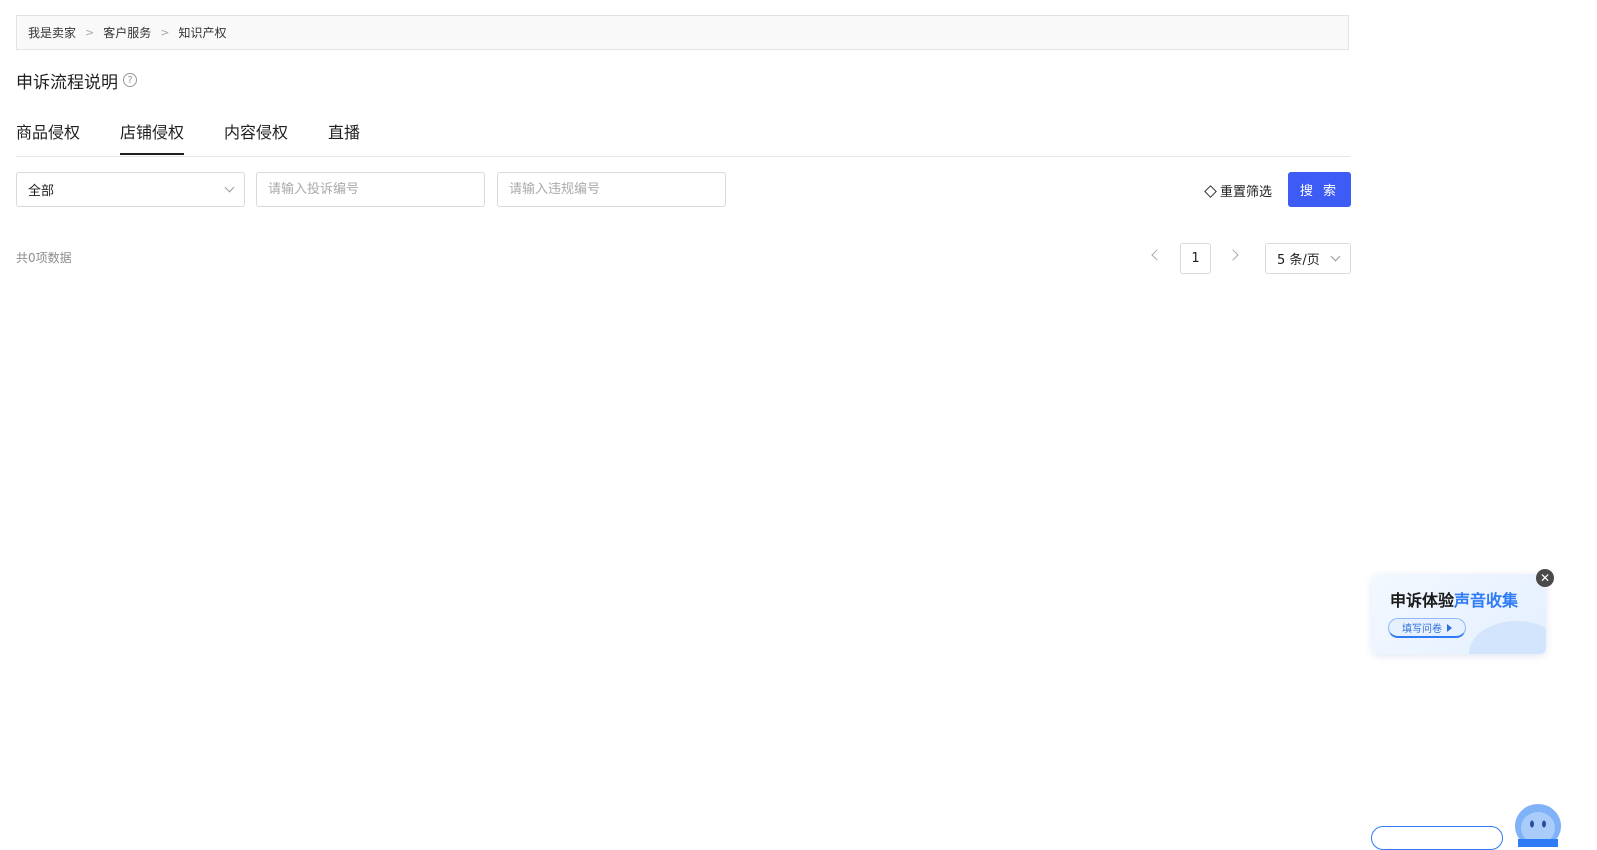 The image size is (1597, 850). What do you see at coordinates (1233, 255) in the screenshot?
I see `chevron-right-icon` at bounding box center [1233, 255].